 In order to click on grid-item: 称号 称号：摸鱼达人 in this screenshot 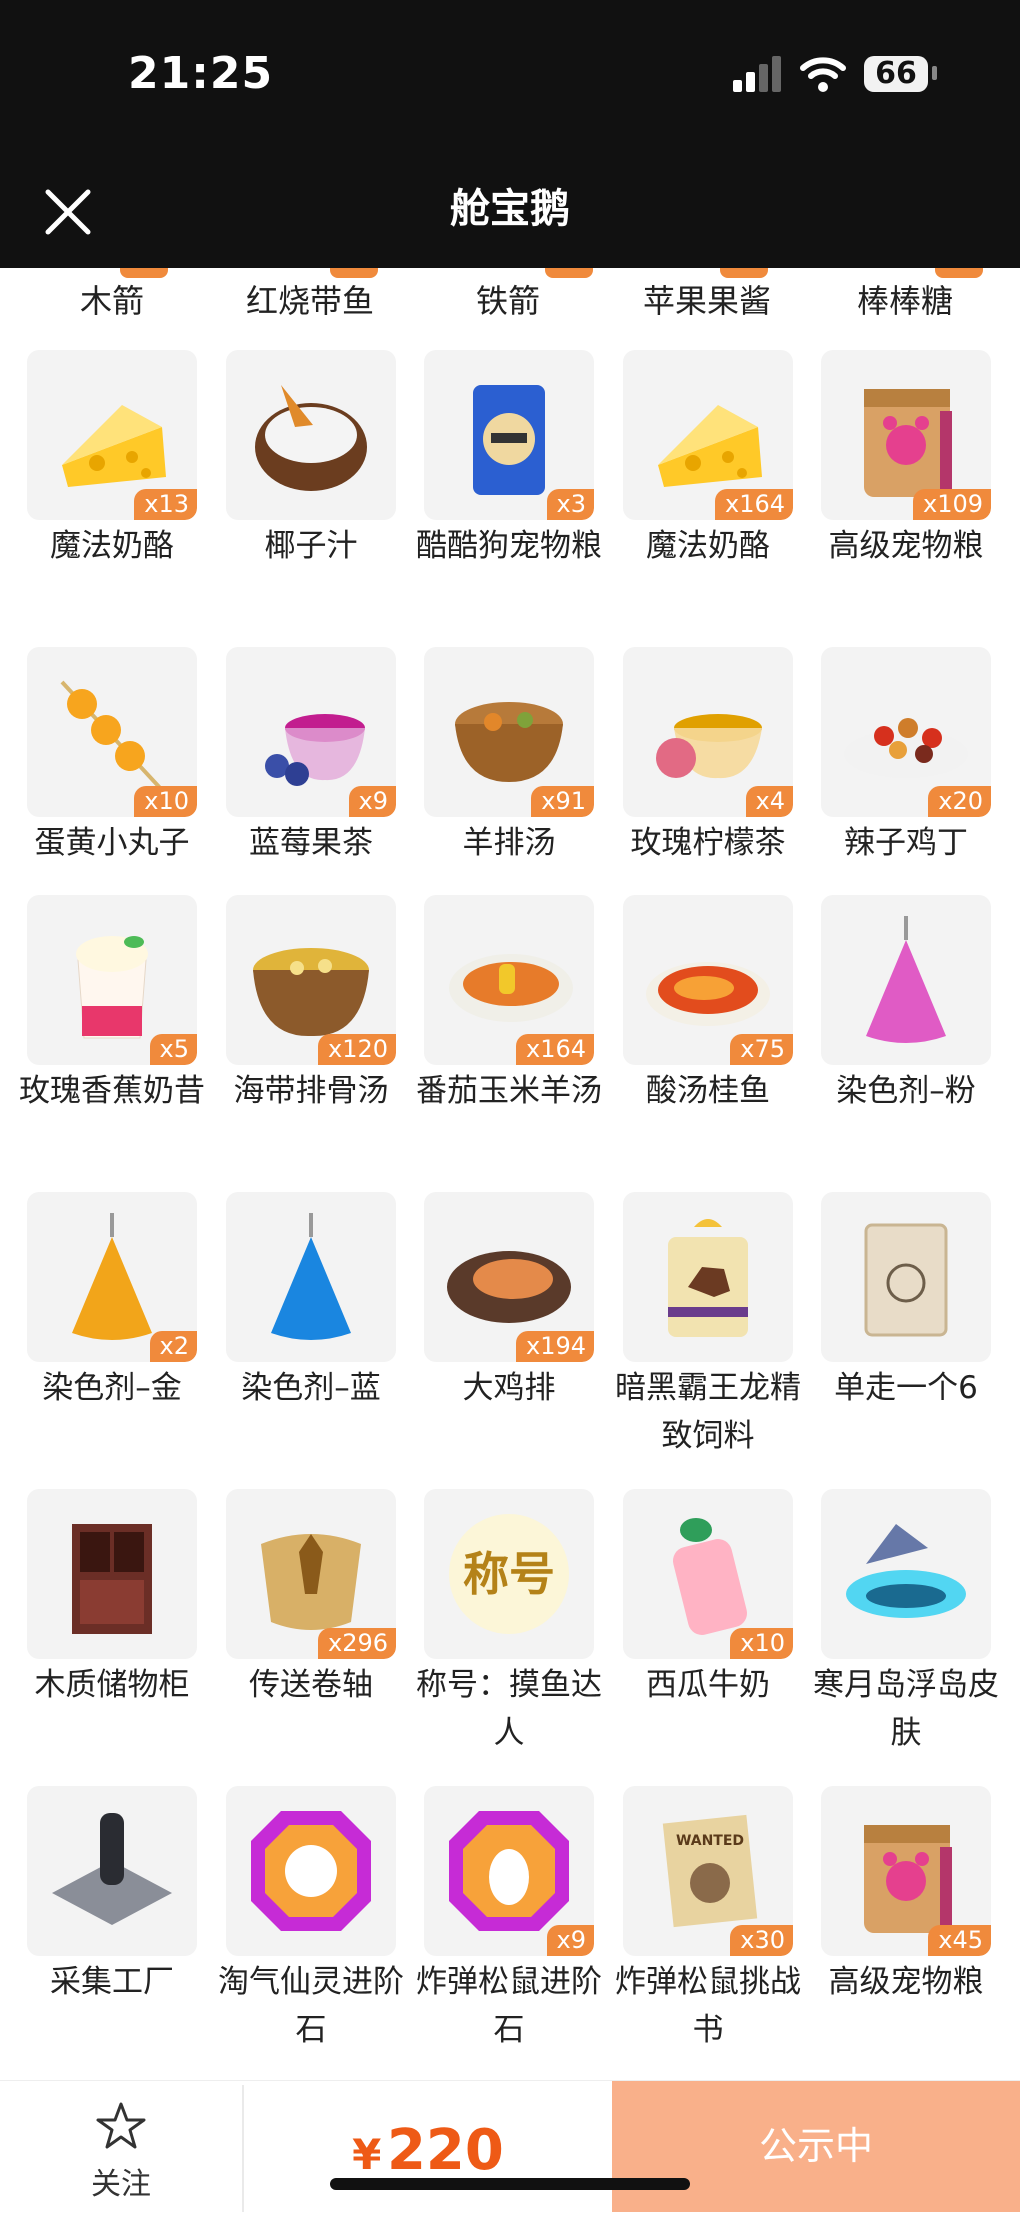, I will do `click(509, 1623)`.